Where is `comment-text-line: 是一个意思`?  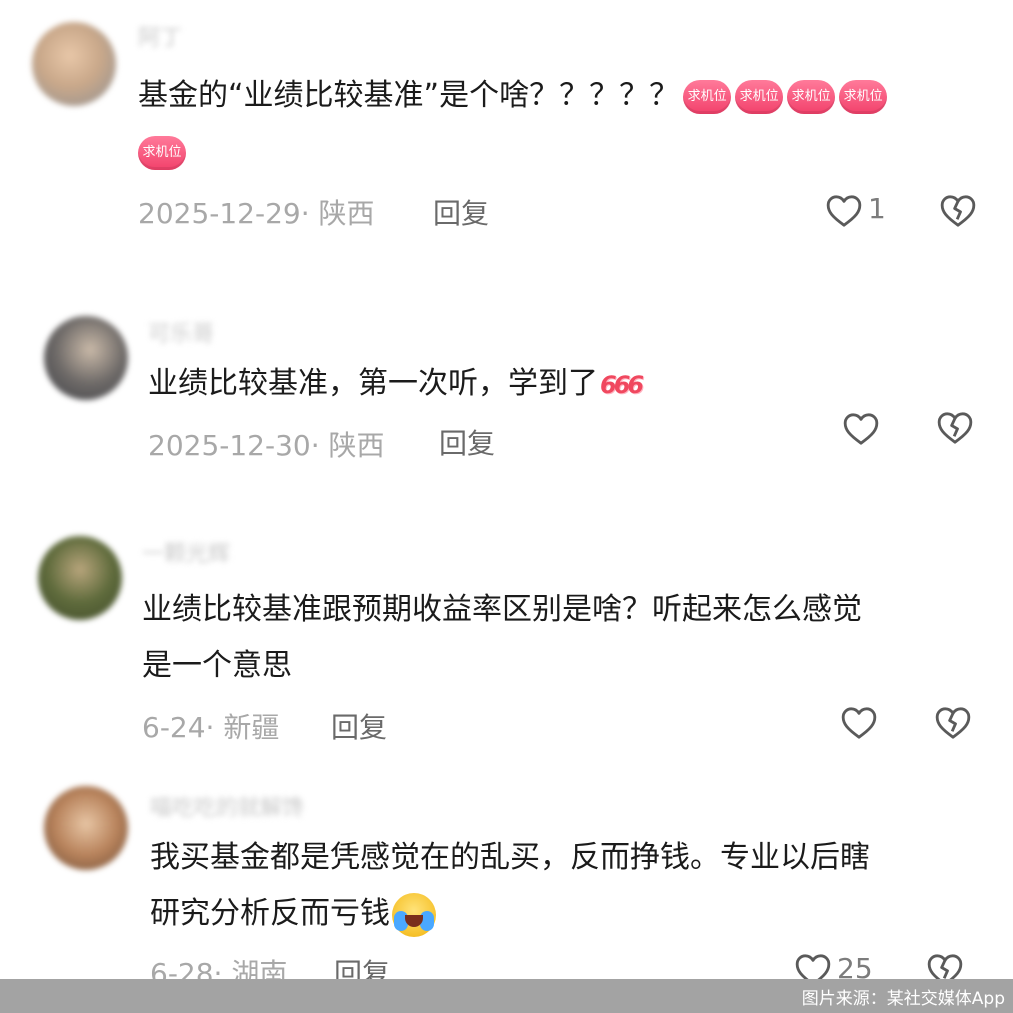
comment-text-line: 是一个意思 is located at coordinates (217, 665).